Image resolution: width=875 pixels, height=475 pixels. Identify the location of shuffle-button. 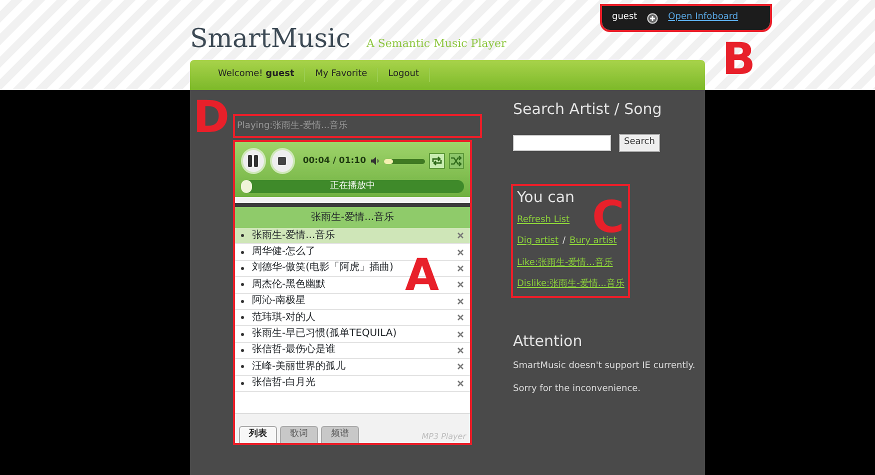
(456, 161).